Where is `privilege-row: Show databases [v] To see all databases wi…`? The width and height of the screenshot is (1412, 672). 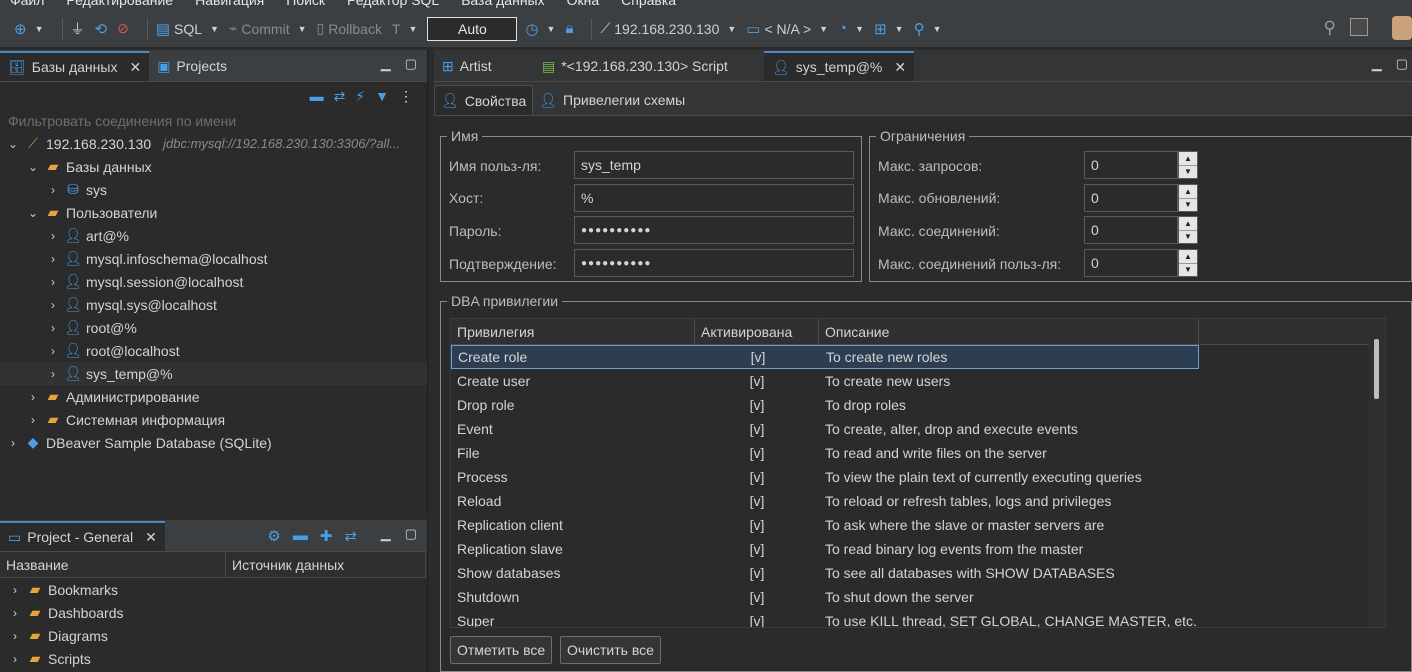 privilege-row: Show databases [v] To see all databases wi… is located at coordinates (918, 573).